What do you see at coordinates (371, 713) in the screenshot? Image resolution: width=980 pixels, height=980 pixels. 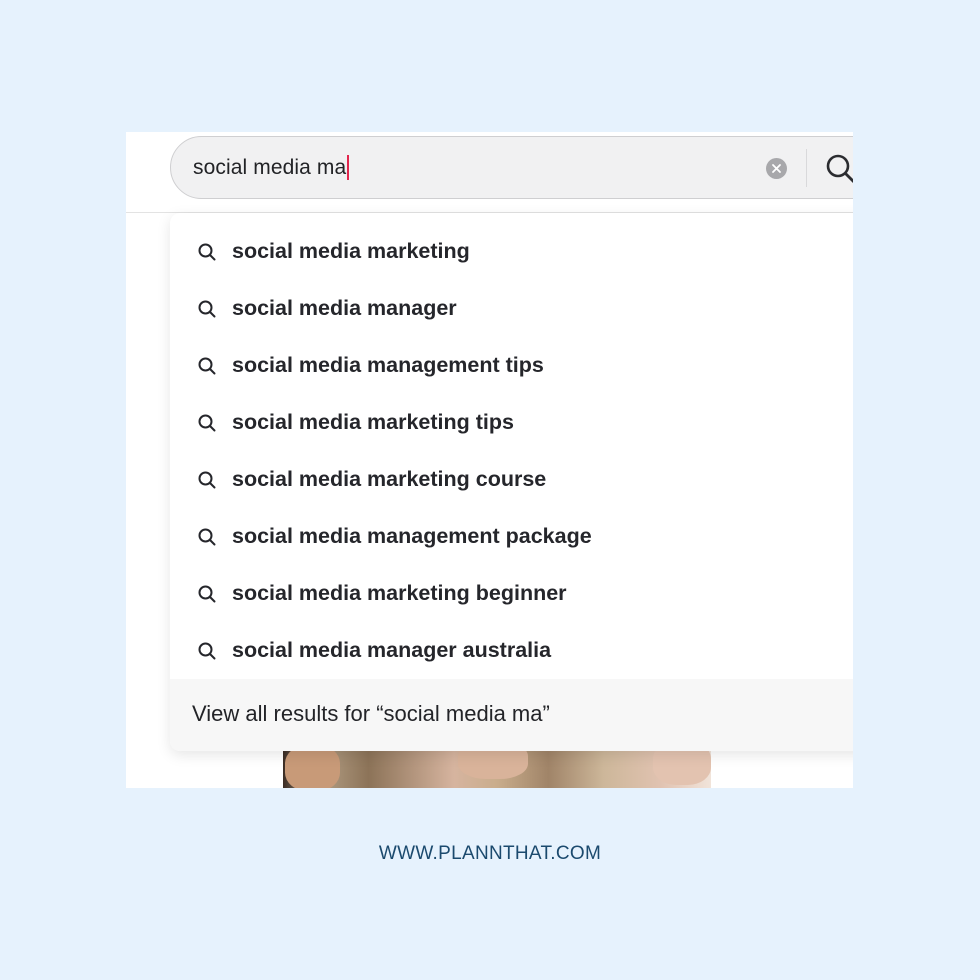 I see `view-all-results-label: View all results for “social media ma”` at bounding box center [371, 713].